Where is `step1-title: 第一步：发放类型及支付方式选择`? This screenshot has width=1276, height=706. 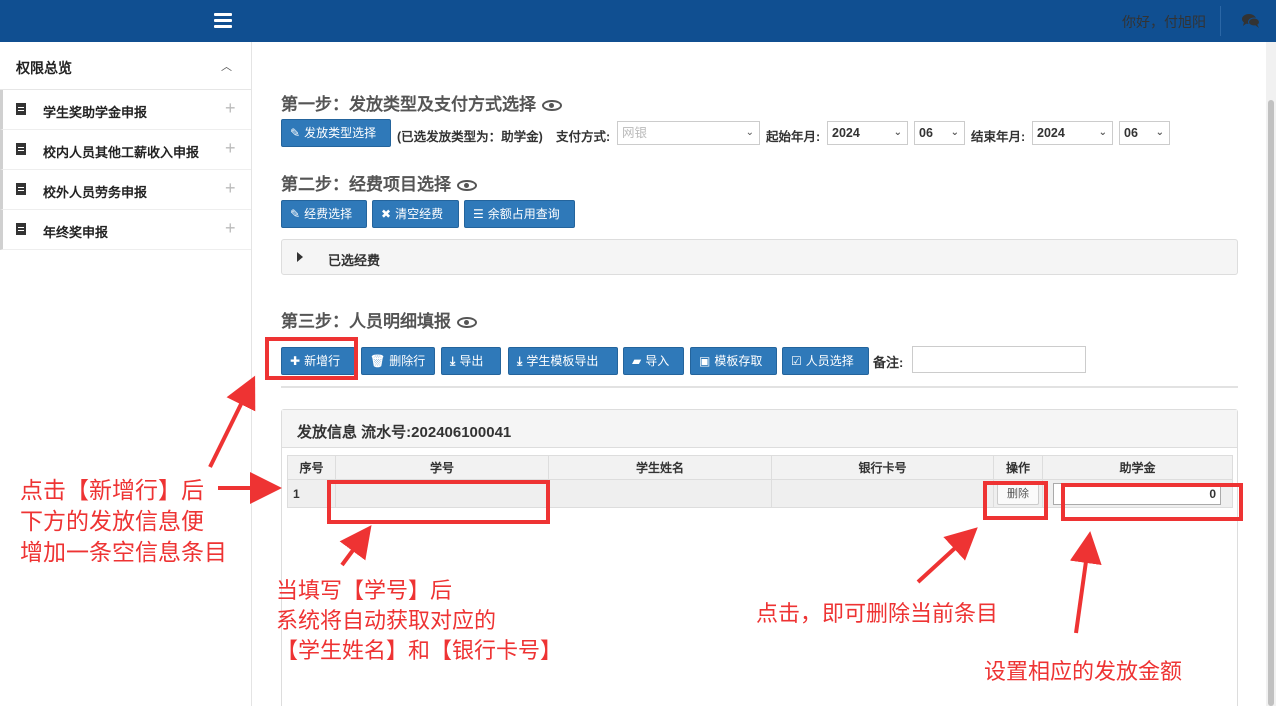
step1-title: 第一步：发放类型及支付方式选择 is located at coordinates (421, 102).